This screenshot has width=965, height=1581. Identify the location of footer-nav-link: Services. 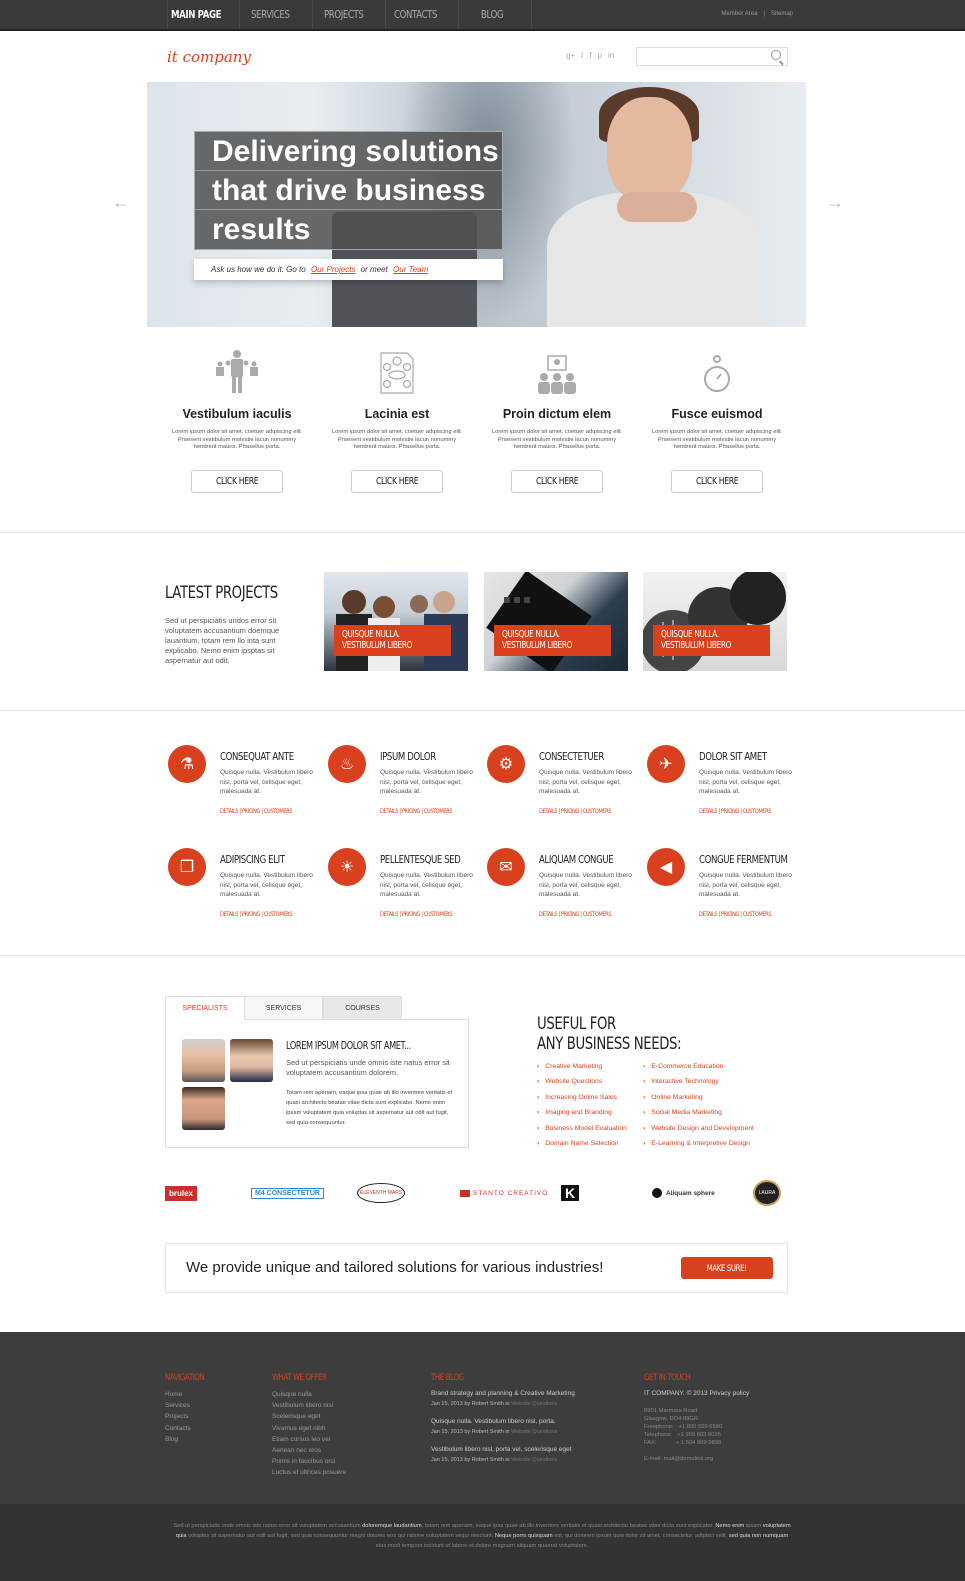
(190, 1405).